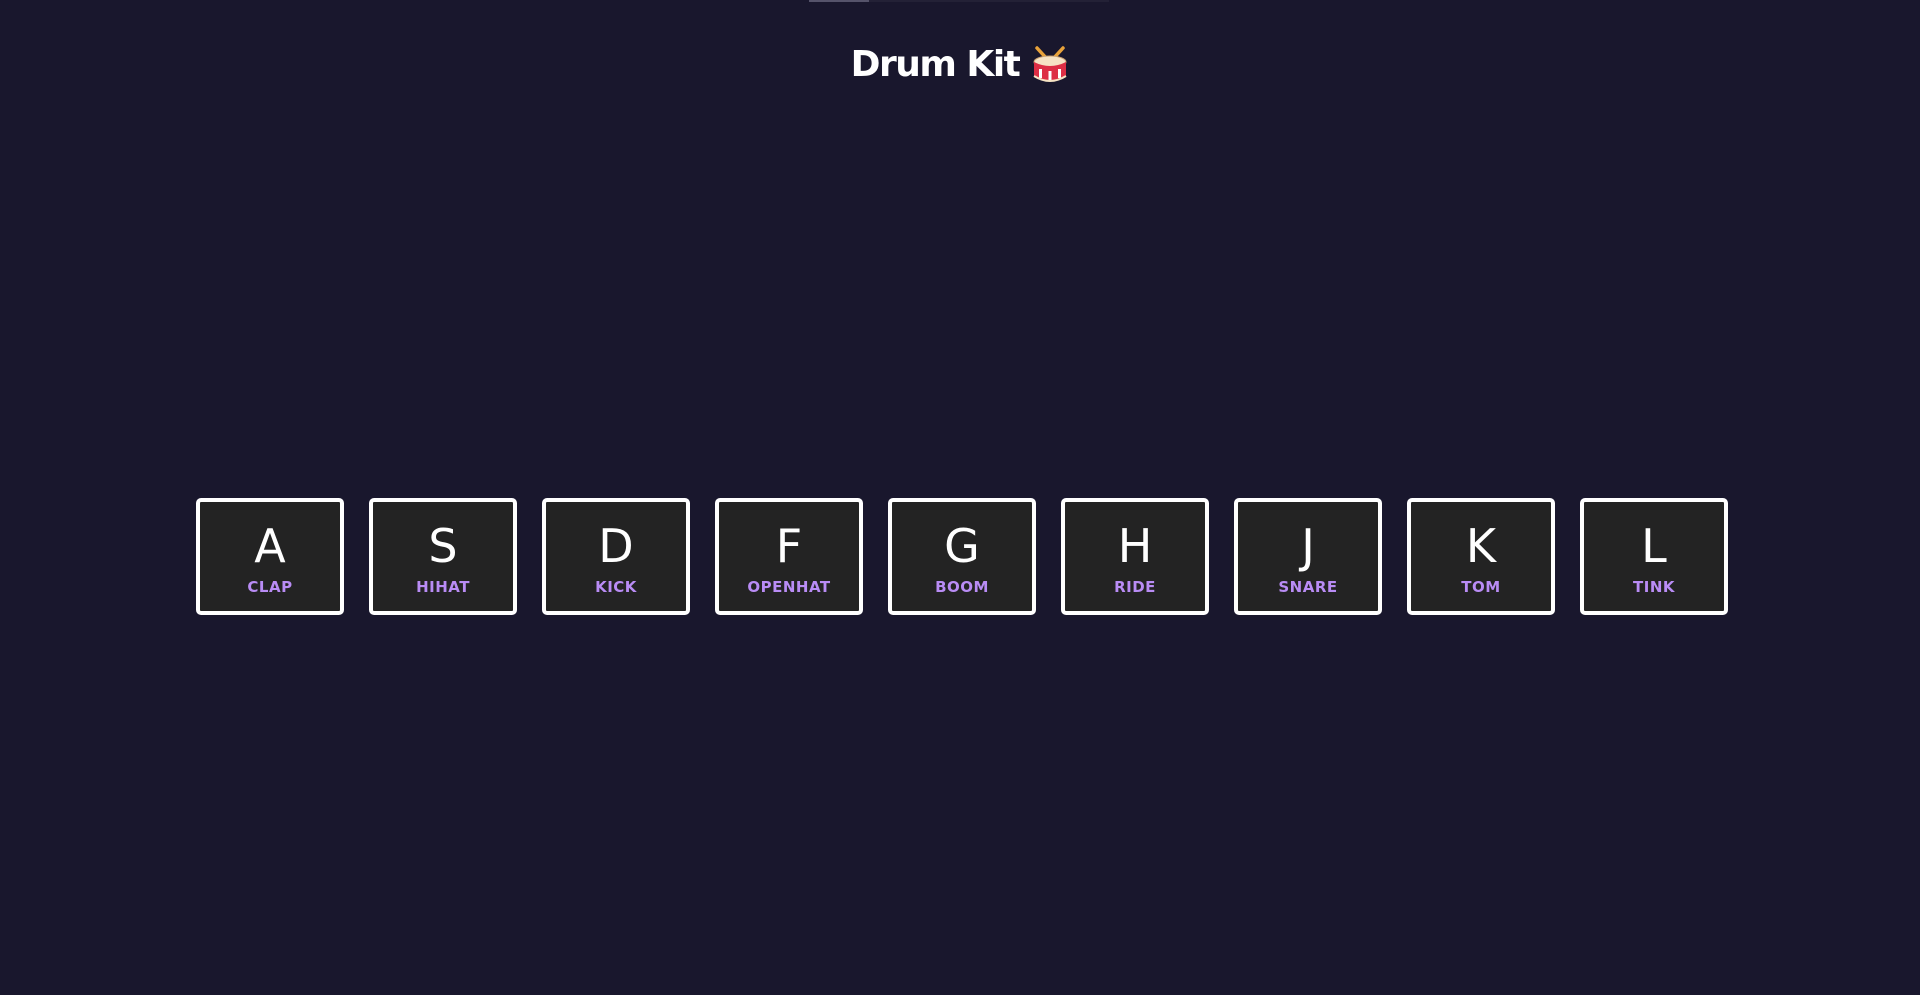 The height and width of the screenshot is (995, 1920). Describe the element at coordinates (443, 546) in the screenshot. I see `key-letter: S` at that location.